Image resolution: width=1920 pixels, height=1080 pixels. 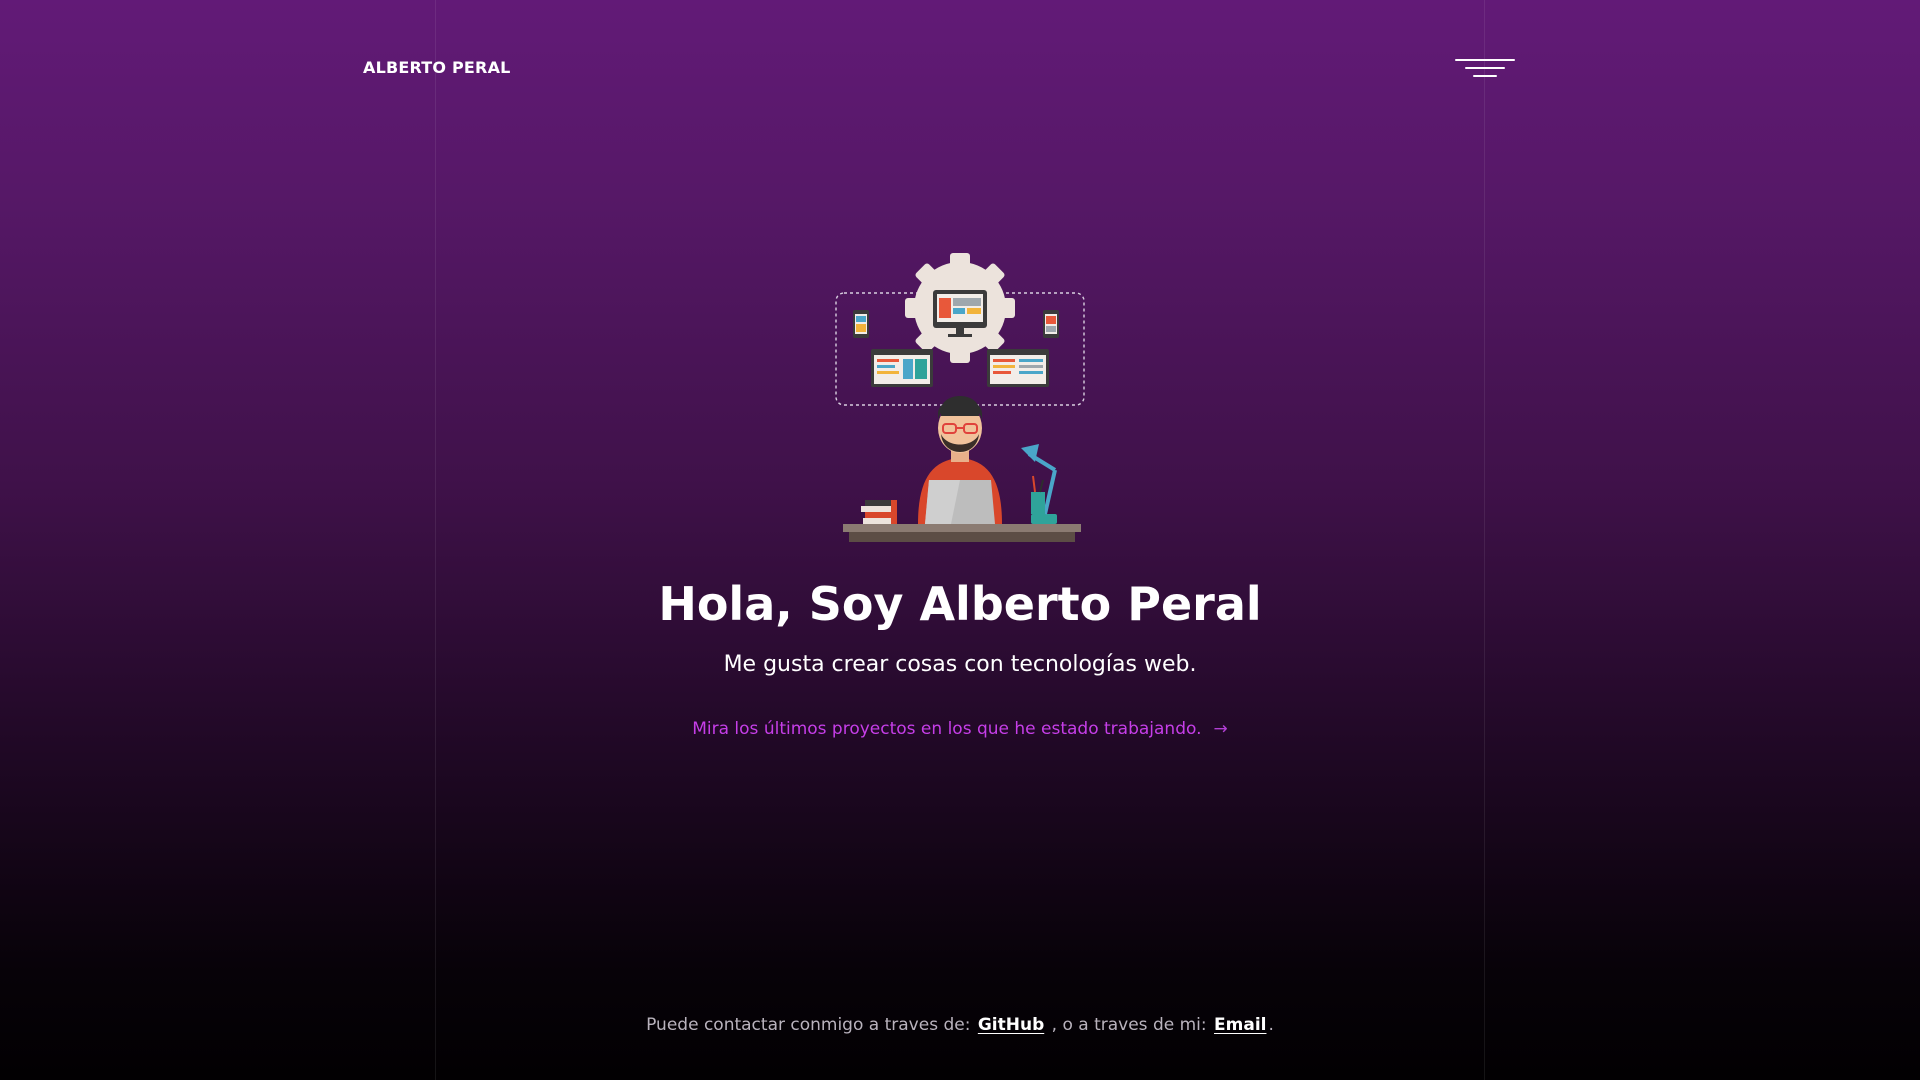 I want to click on left-guide-line, so click(x=435, y=540).